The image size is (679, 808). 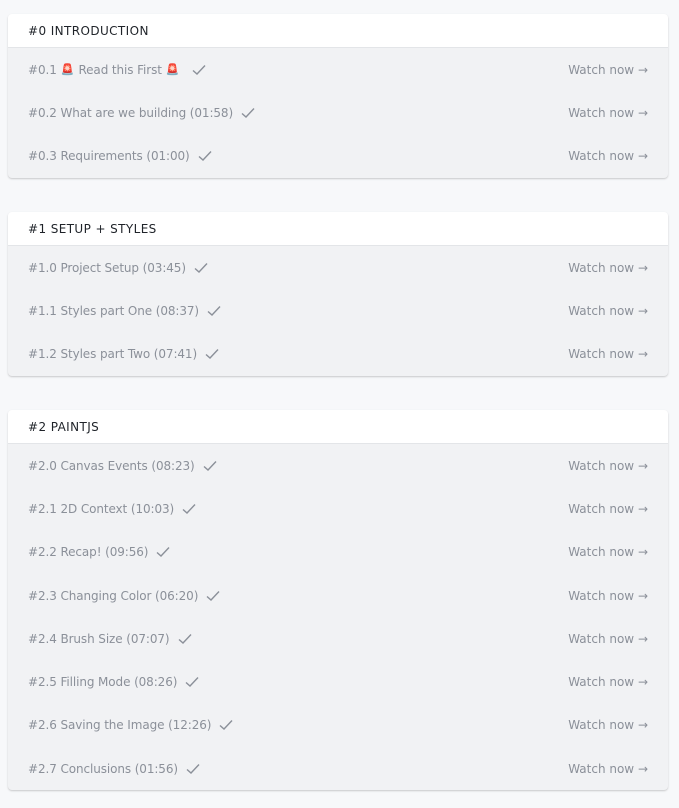 I want to click on lesson-row: #0.3 Requirements (01:00) Watch now →, so click(x=338, y=156).